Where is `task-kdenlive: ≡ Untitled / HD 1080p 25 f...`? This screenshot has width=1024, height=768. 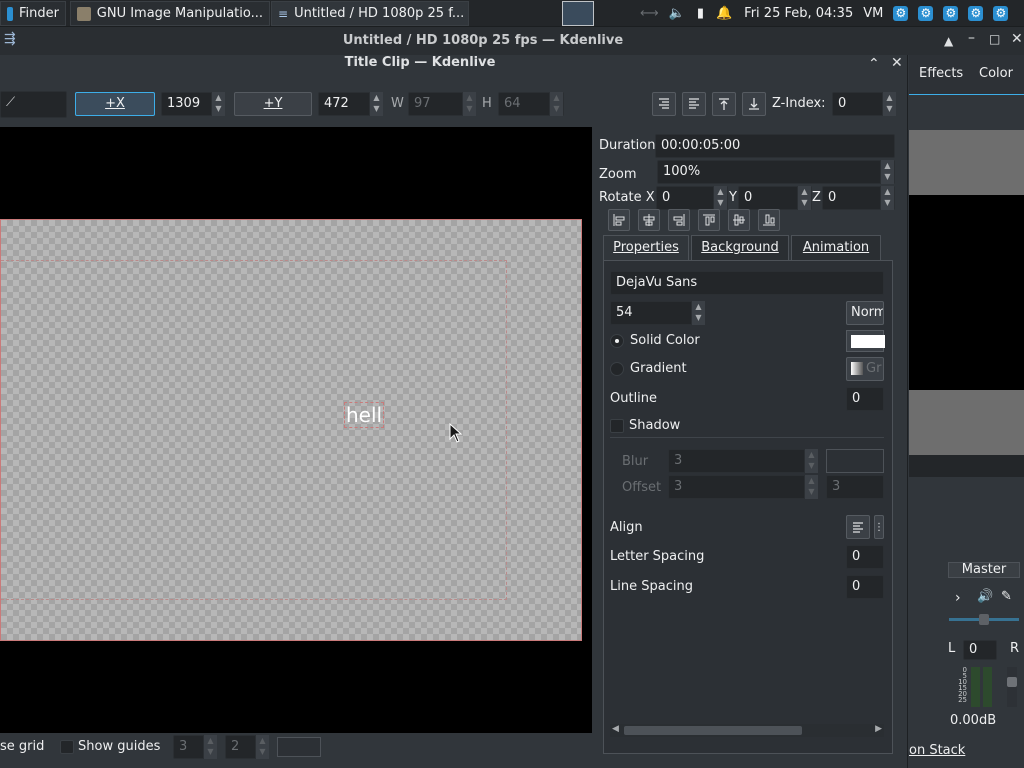 task-kdenlive: ≡ Untitled / HD 1080p 25 f... is located at coordinates (370, 13).